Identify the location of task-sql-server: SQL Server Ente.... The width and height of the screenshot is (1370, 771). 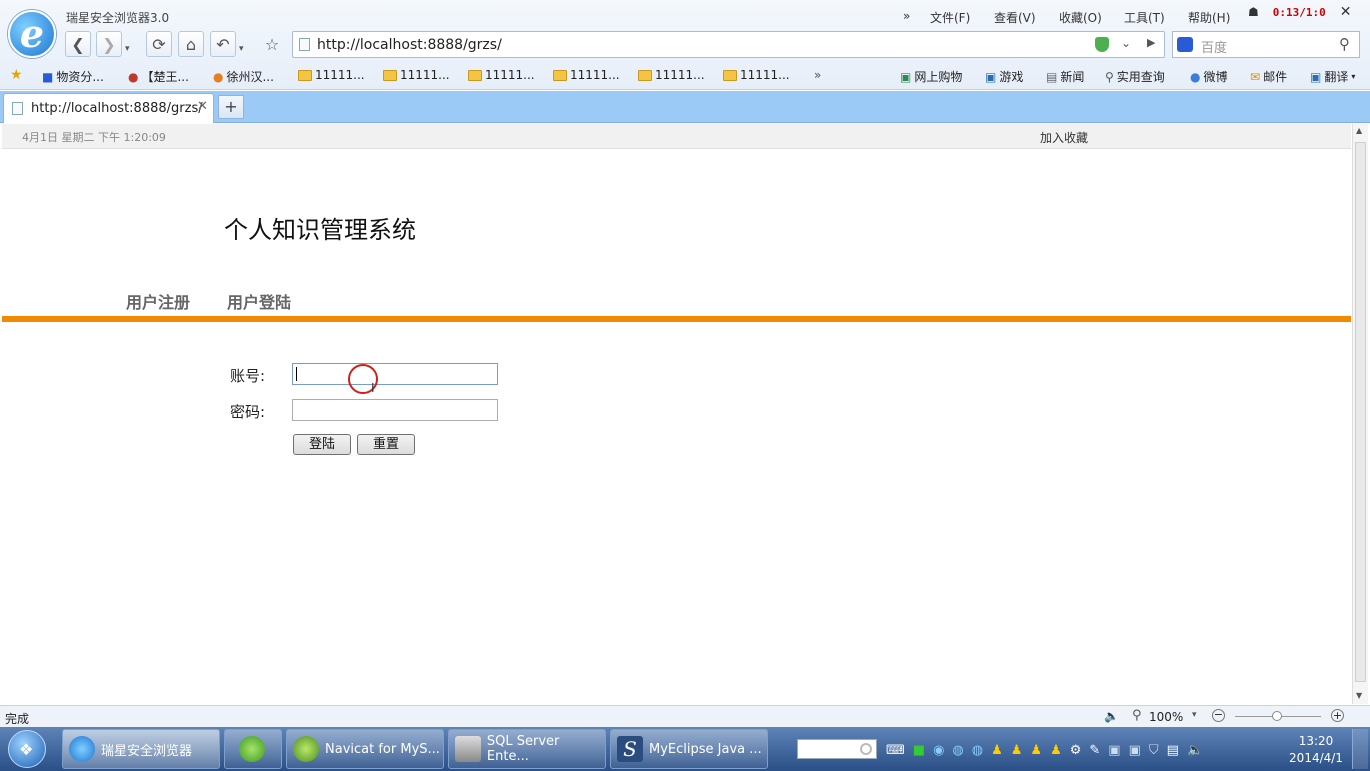
(527, 749).